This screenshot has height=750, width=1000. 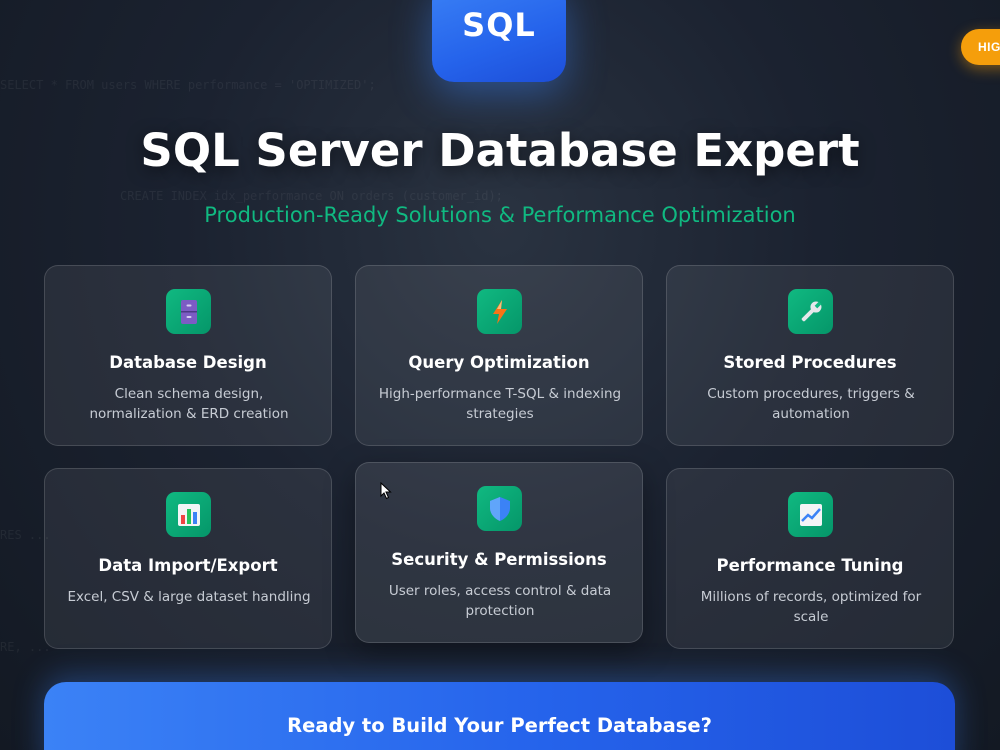 What do you see at coordinates (810, 514) in the screenshot?
I see `trending-chart-icon` at bounding box center [810, 514].